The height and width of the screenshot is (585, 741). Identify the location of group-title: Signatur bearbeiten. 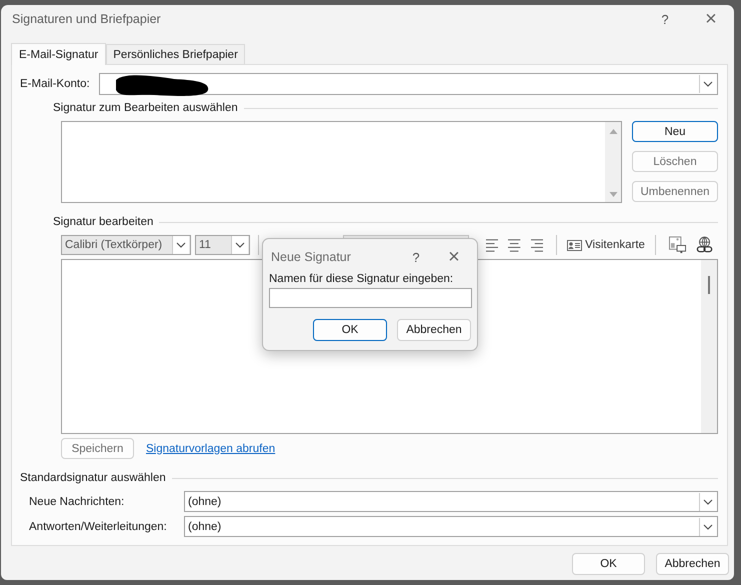
(103, 222).